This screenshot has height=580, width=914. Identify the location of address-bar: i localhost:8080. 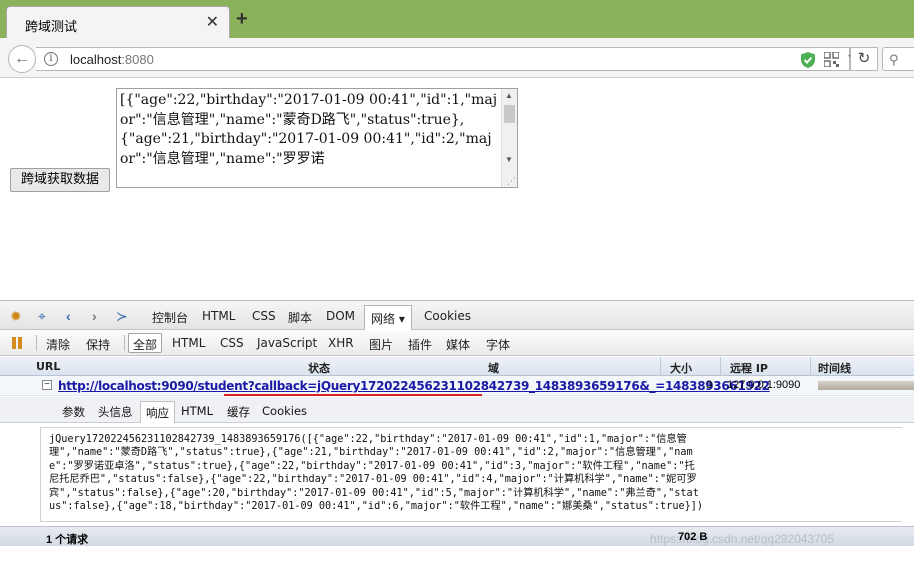
(447, 59).